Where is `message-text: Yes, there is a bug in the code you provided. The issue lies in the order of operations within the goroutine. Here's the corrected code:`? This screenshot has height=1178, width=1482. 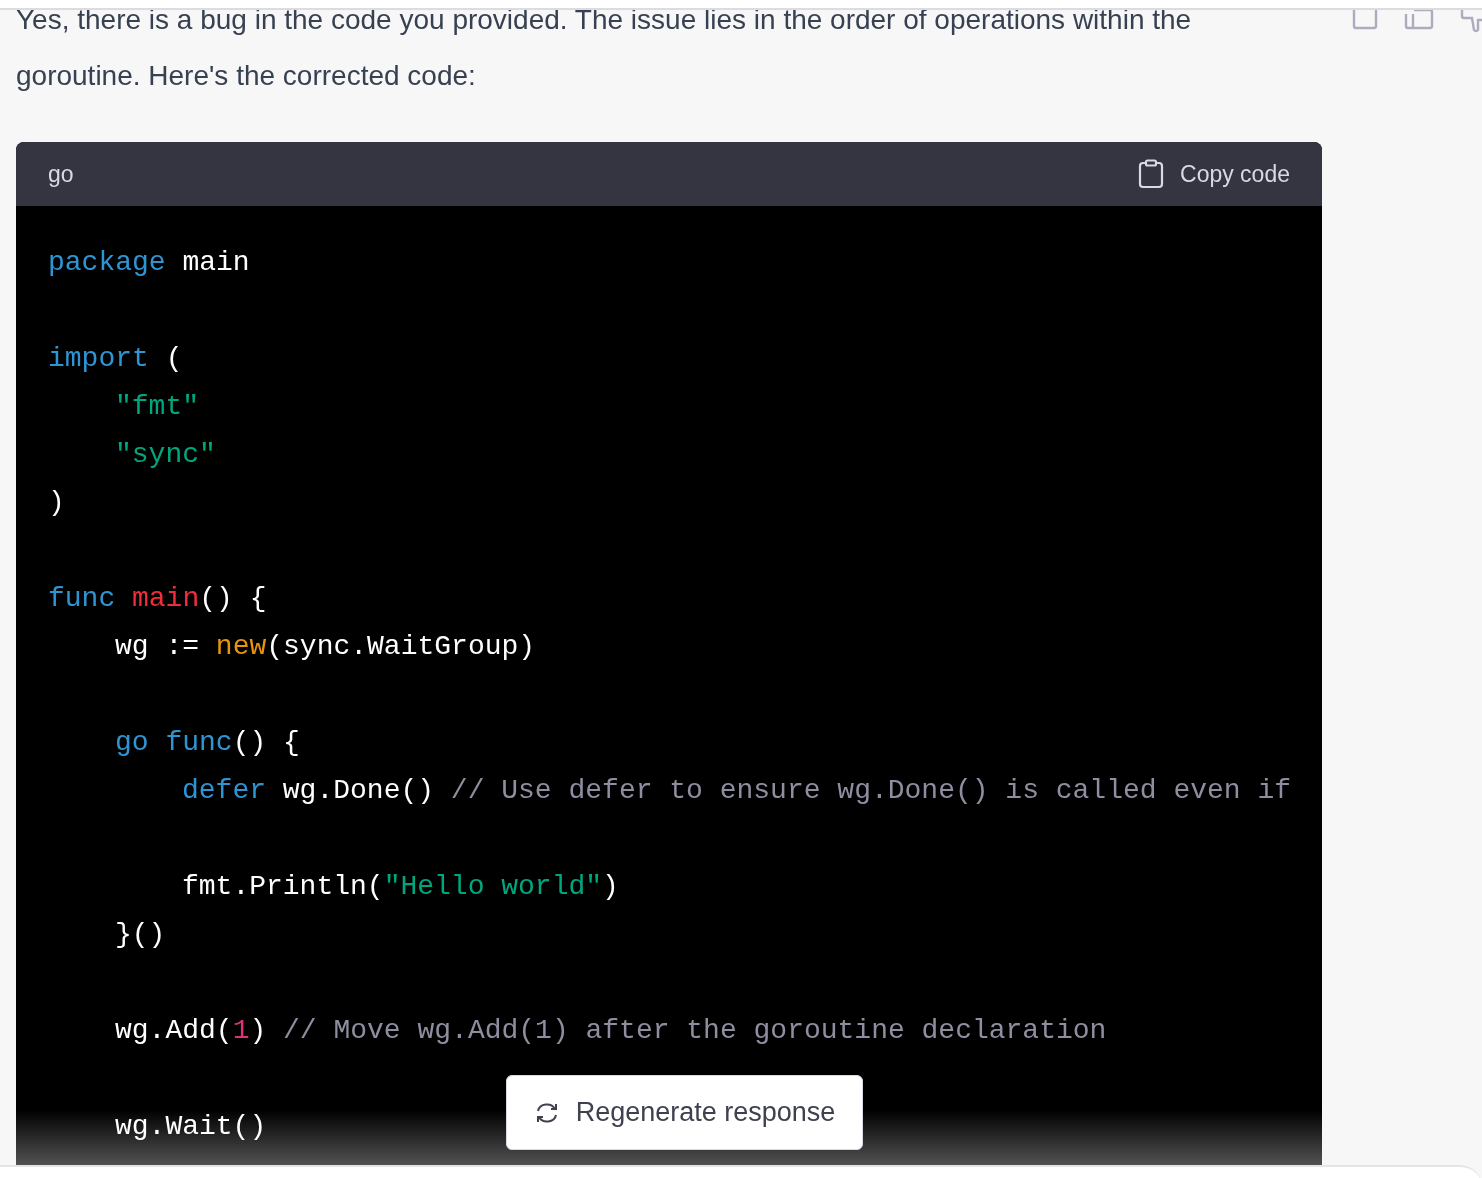 message-text: Yes, there is a bug in the code you provided. The issue lies in the order of operations within the goroutine. Here's the corrected code: is located at coordinates (604, 48).